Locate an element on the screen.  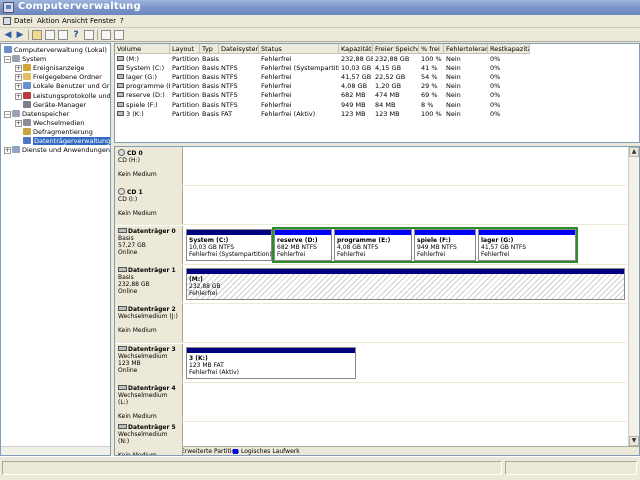
disk-detail: CD (H:) is located at coordinates (129, 160).